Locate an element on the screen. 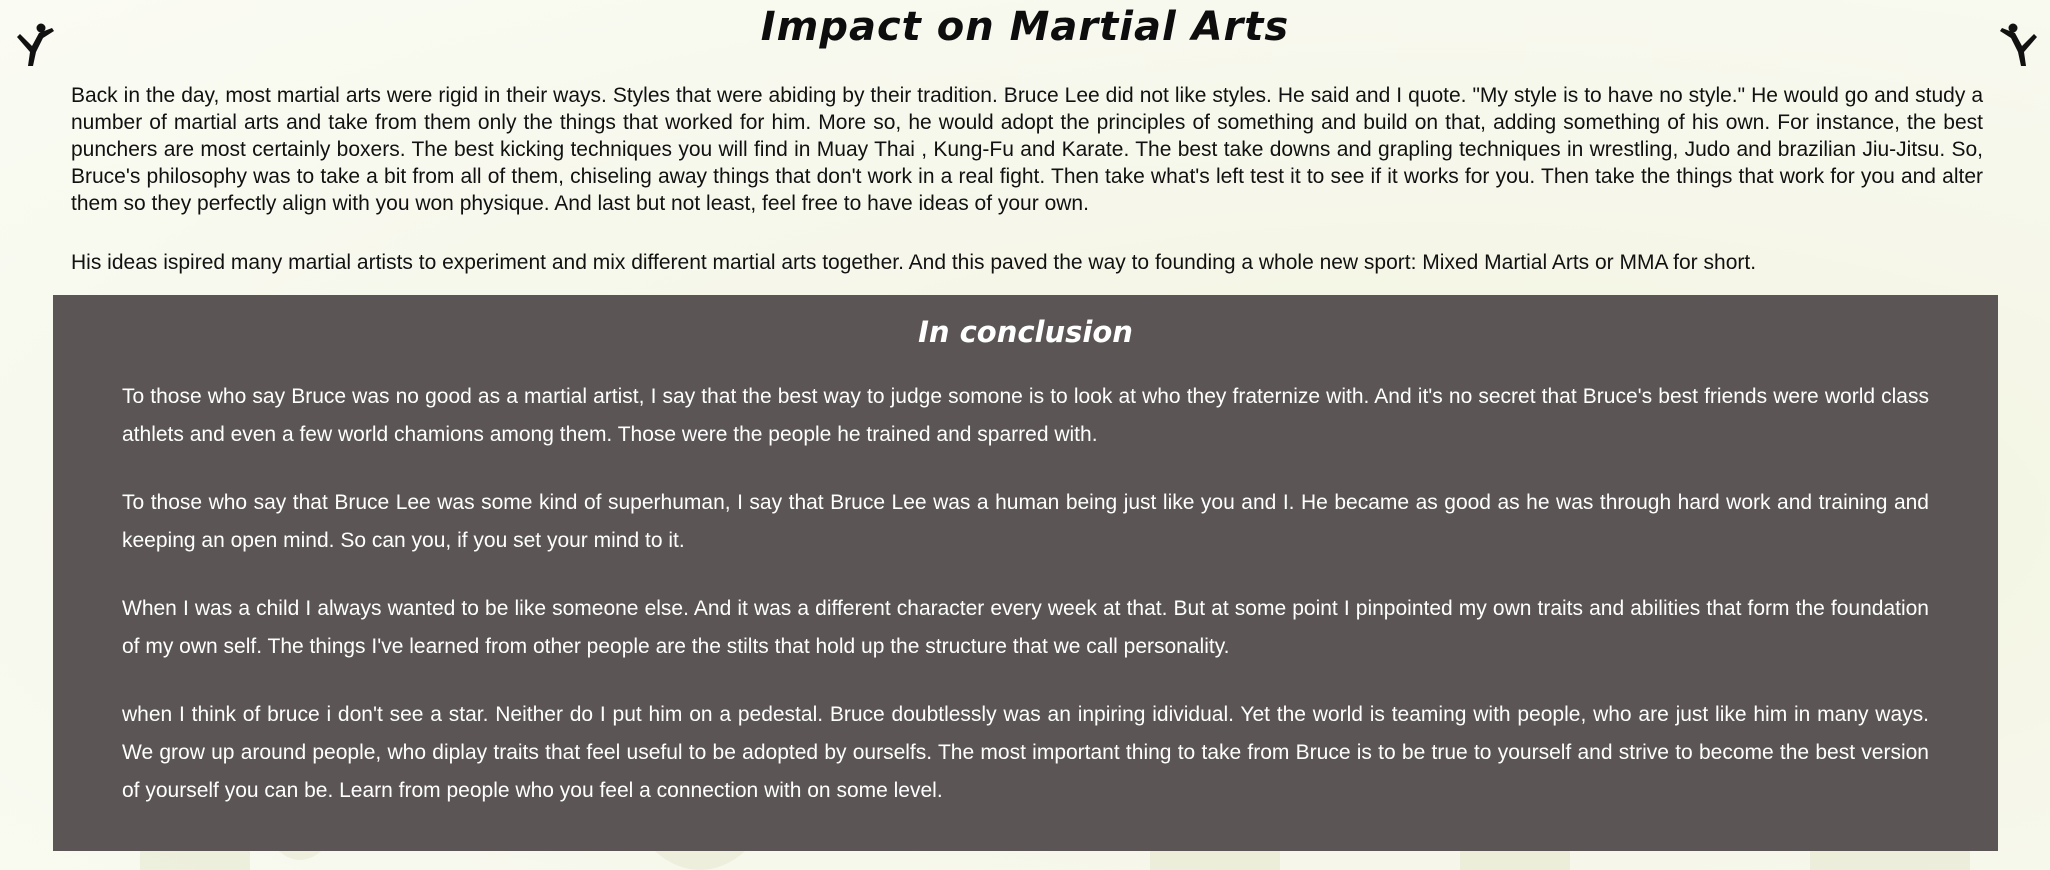  conclusion-title: In conclusion is located at coordinates (1025, 332).